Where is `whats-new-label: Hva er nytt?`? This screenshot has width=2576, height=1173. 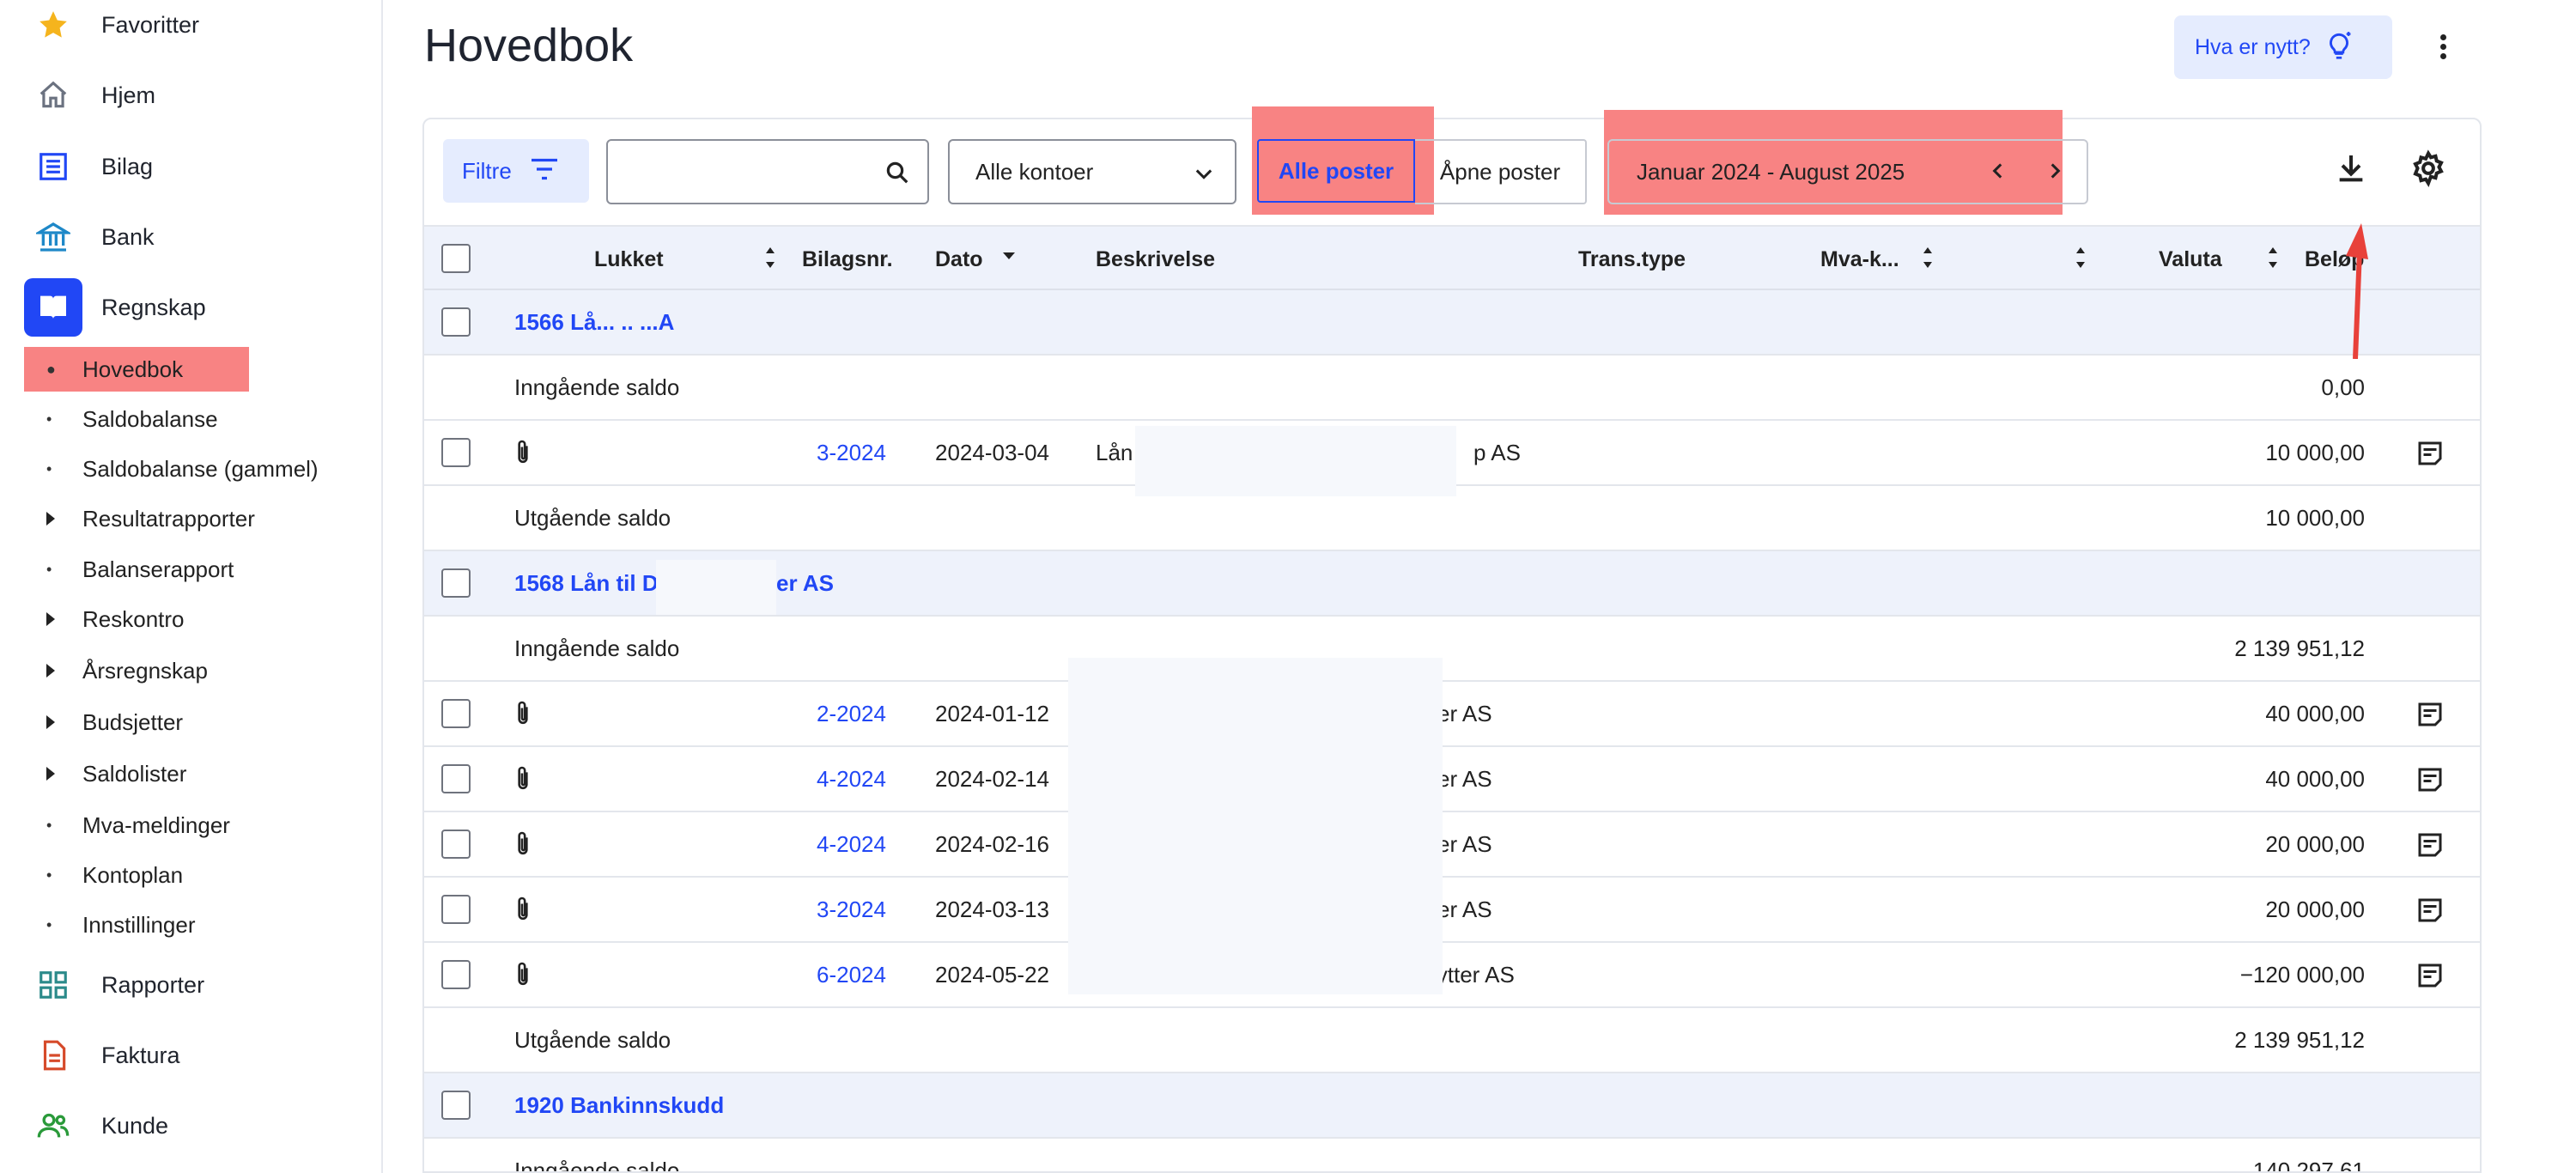
whats-new-label: Hva er nytt? is located at coordinates (2253, 46).